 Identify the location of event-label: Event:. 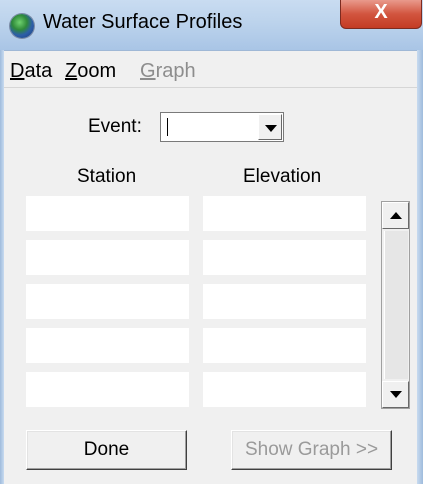
(115, 126).